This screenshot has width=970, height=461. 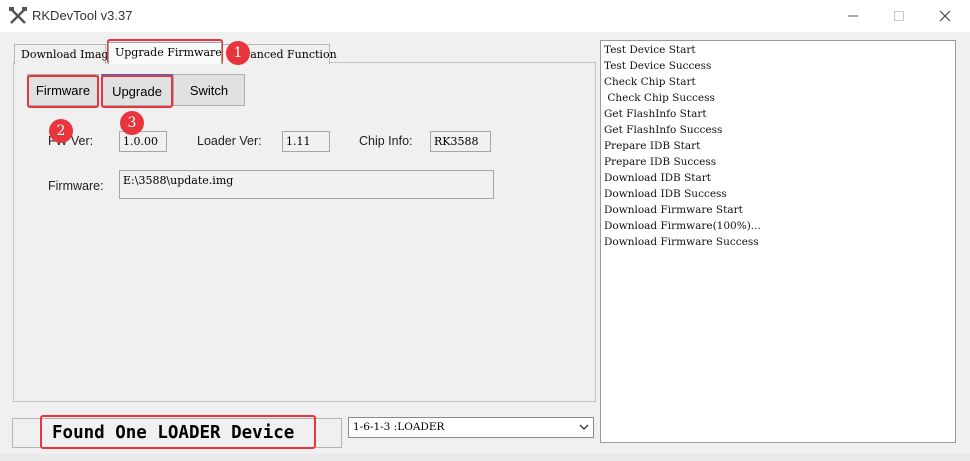 I want to click on log-line: Download IDB Start, so click(x=658, y=178).